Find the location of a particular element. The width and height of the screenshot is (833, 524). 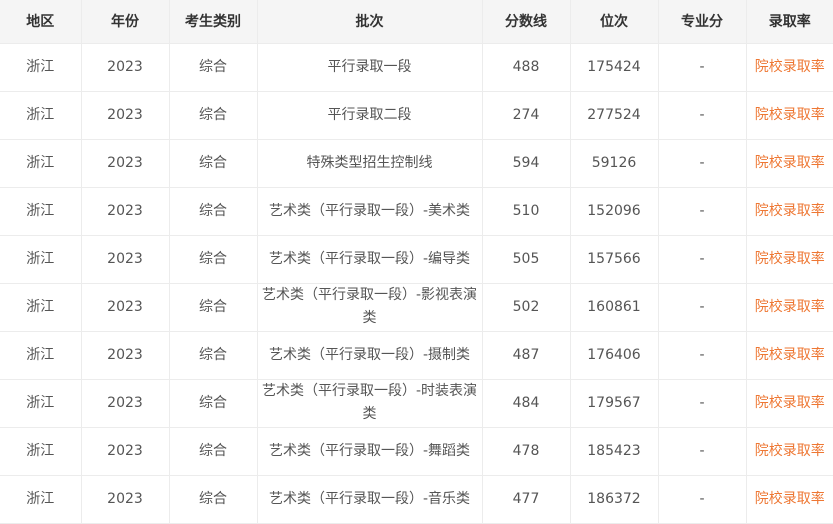

cell-rank: 152096 is located at coordinates (614, 211).